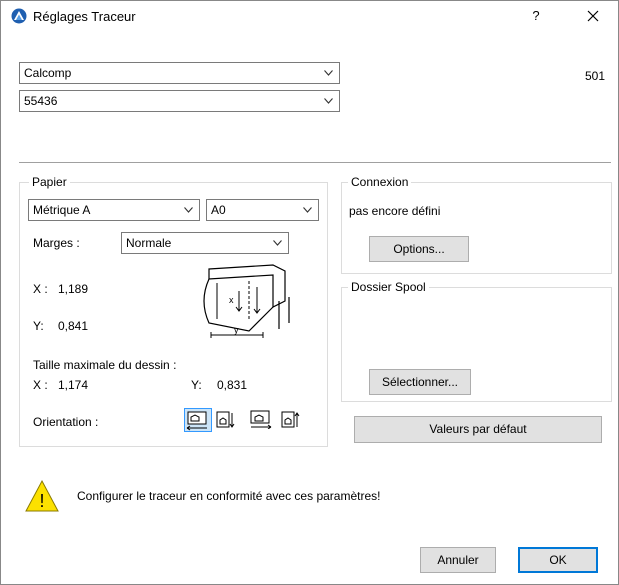 The width and height of the screenshot is (619, 585). Describe the element at coordinates (56, 243) in the screenshot. I see `margins-label: Marges :` at that location.